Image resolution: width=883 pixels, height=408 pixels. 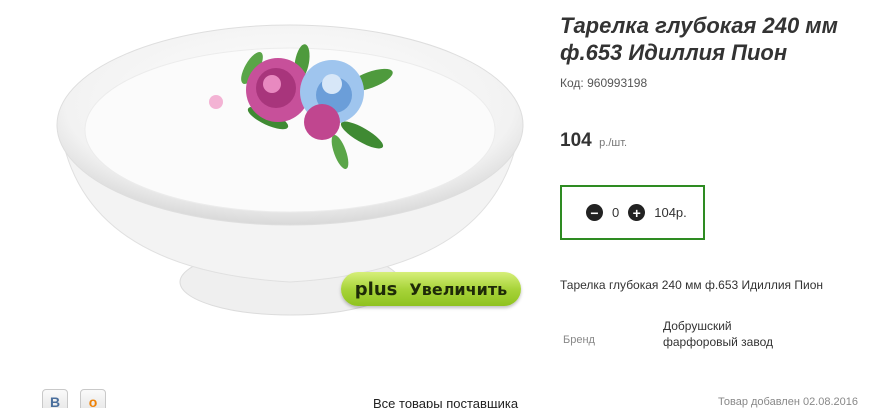 What do you see at coordinates (617, 83) in the screenshot?
I see `sku-value: 960993198` at bounding box center [617, 83].